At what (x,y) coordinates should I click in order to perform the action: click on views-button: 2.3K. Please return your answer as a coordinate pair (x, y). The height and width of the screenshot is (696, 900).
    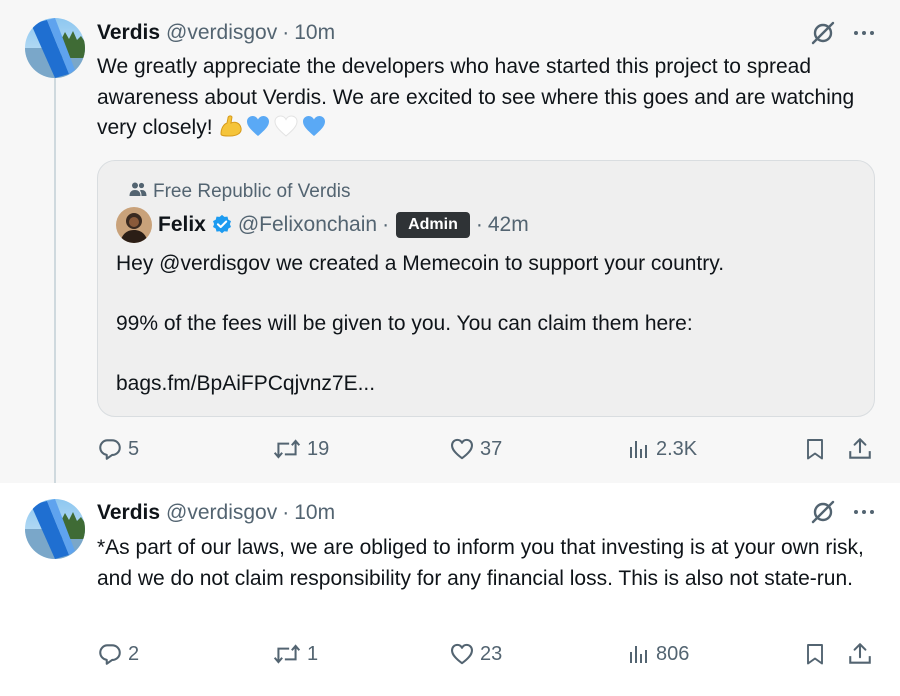
    Looking at the image, I should click on (662, 449).